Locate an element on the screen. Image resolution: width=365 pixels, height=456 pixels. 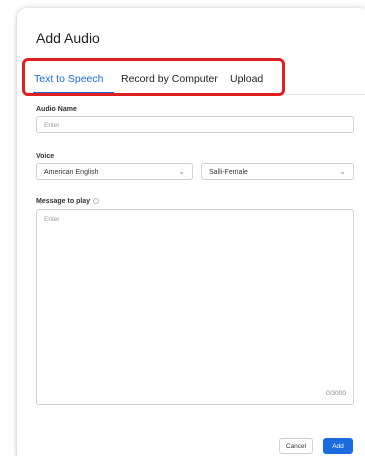
character-counter: 0/3000 is located at coordinates (336, 393).